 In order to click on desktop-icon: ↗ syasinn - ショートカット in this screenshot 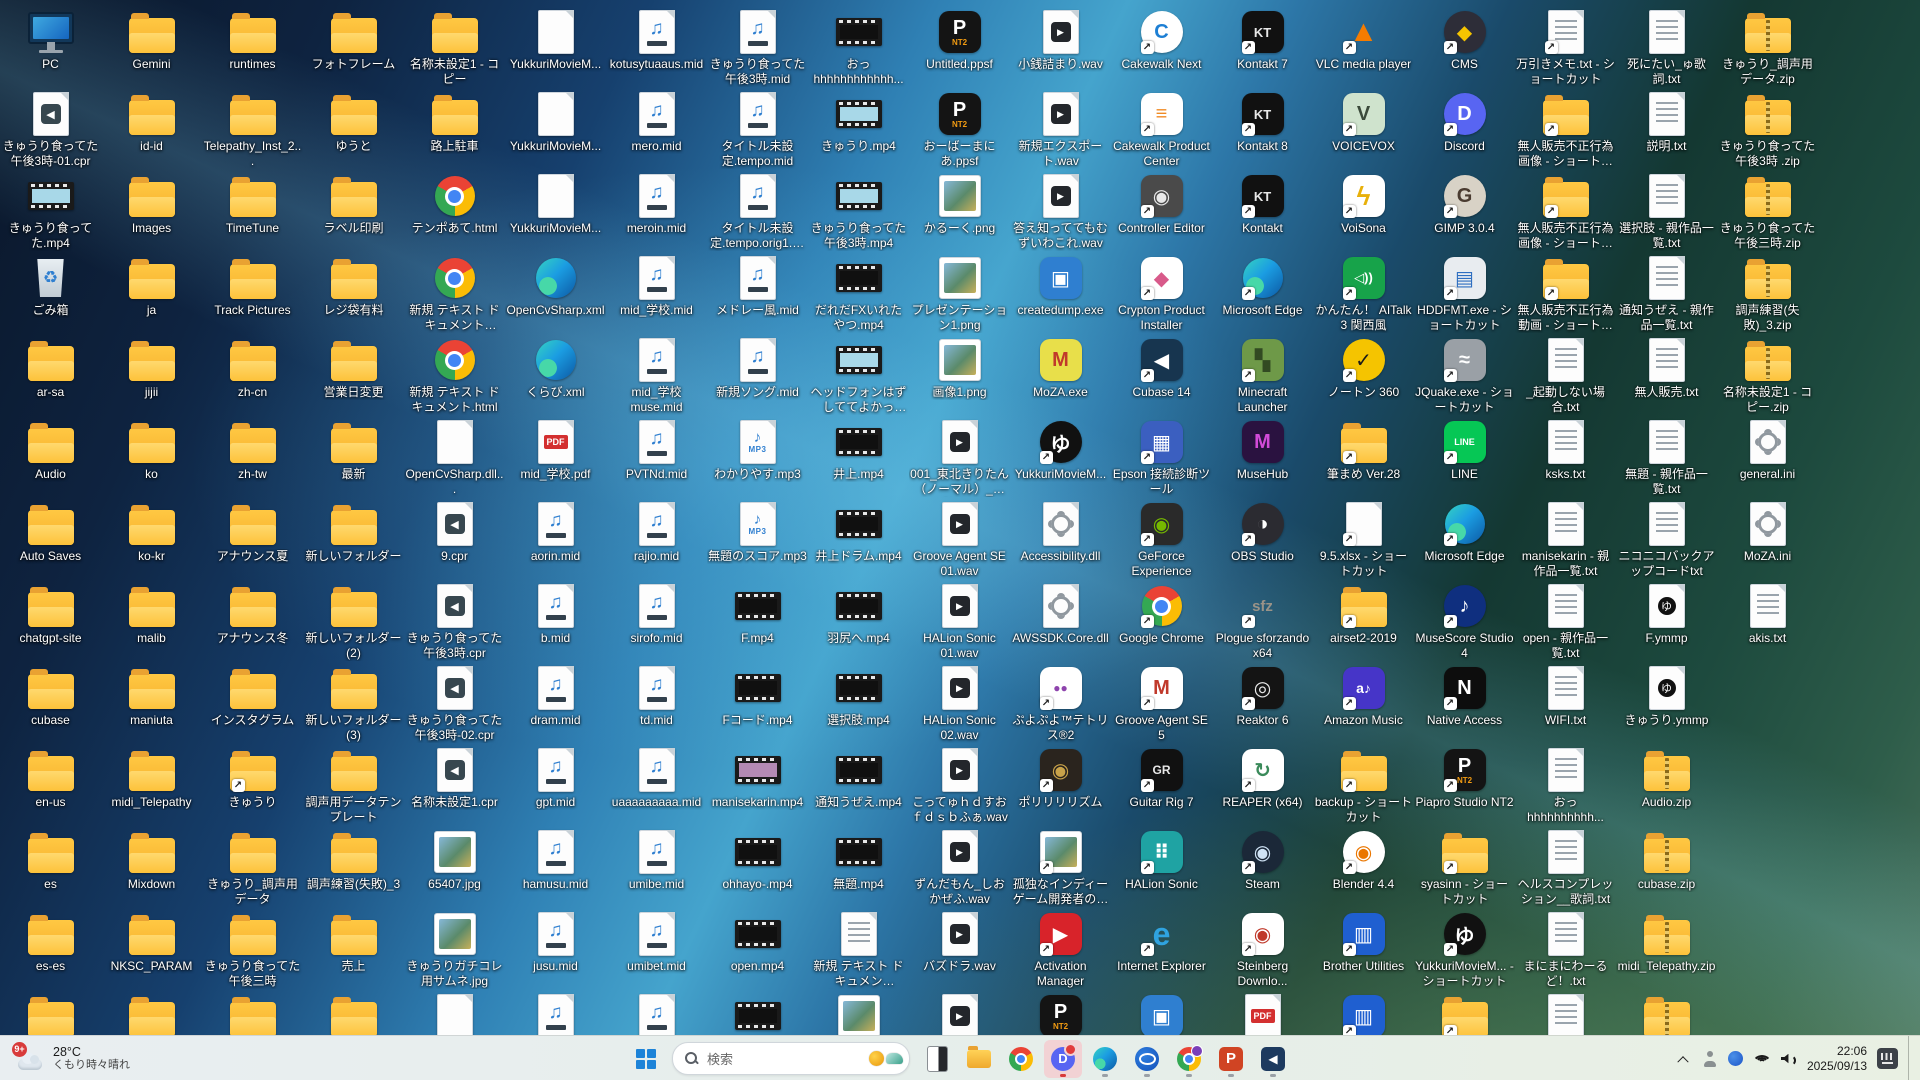, I will do `click(1464, 867)`.